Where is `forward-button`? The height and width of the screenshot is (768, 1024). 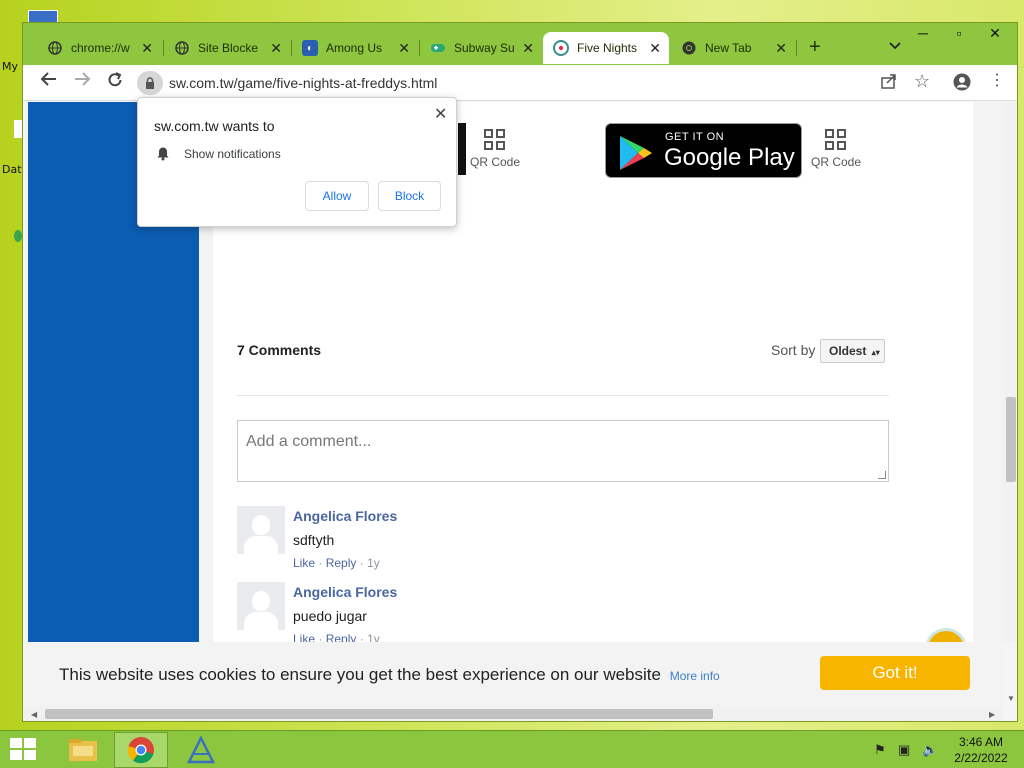
forward-button is located at coordinates (82, 81).